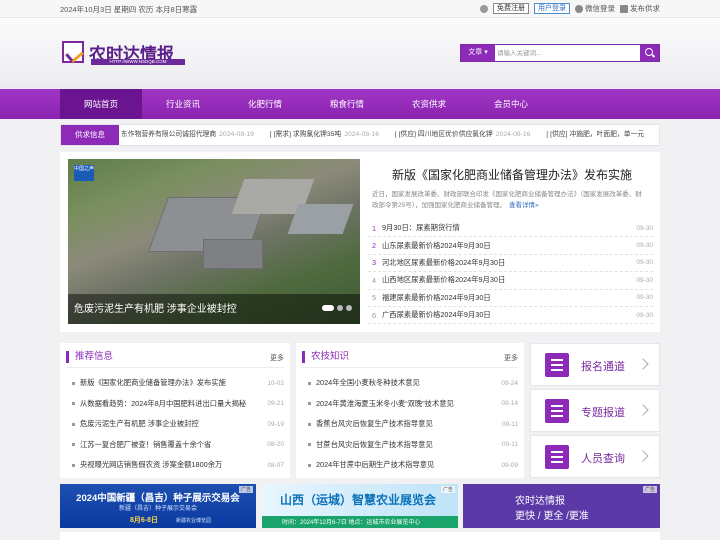 This screenshot has height=540, width=720. Describe the element at coordinates (320, 219) in the screenshot. I see `photo-building` at that location.